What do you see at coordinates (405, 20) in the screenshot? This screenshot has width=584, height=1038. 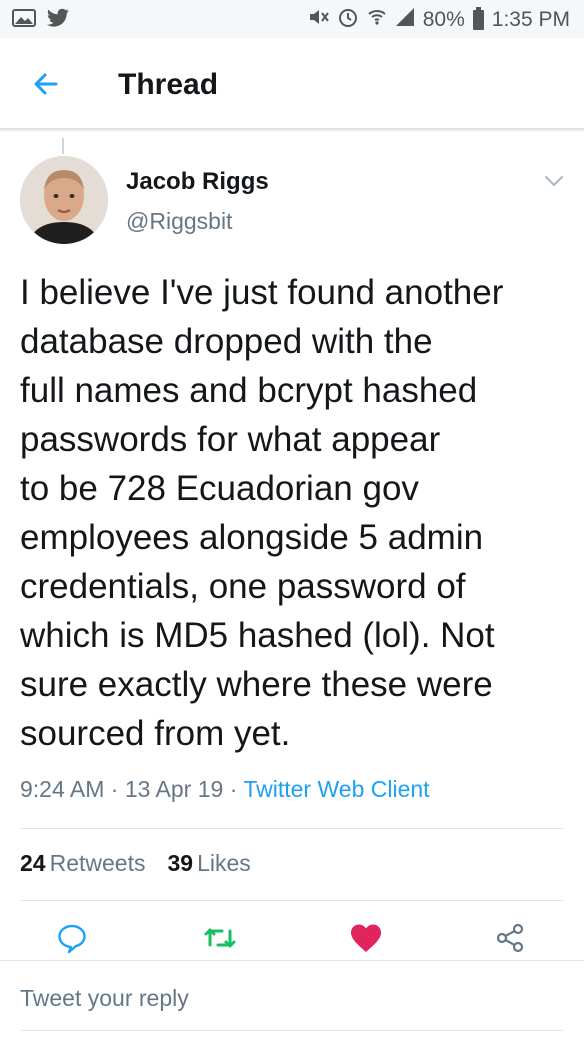 I see `signal-icon` at bounding box center [405, 20].